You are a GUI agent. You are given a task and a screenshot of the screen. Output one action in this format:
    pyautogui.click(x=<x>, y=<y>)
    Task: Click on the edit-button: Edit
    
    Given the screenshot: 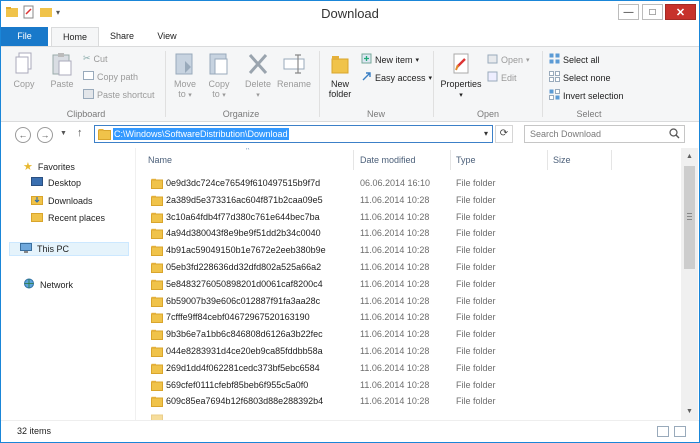 What is the action you would take?
    pyautogui.click(x=502, y=77)
    